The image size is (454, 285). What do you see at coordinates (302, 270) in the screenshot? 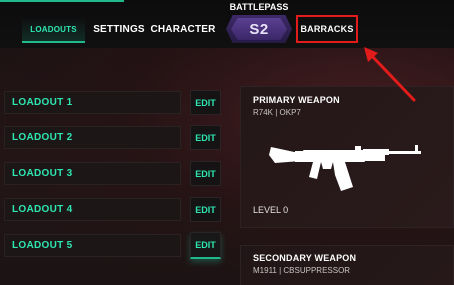
I see `secondary-weapon-detail: M1911 | CBSUPPRESSOR` at bounding box center [302, 270].